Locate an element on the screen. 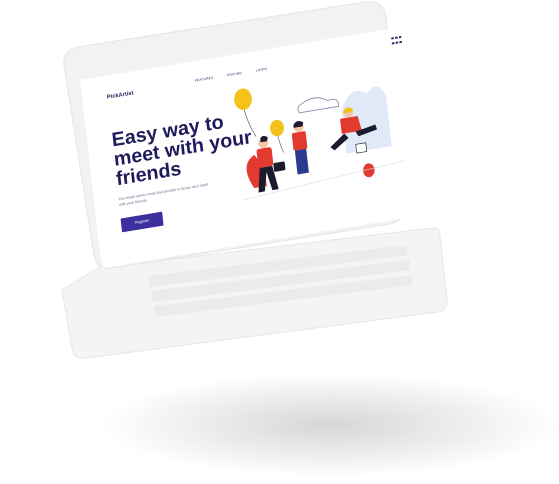 The width and height of the screenshot is (559, 484). hero-illustration is located at coordinates (319, 143).